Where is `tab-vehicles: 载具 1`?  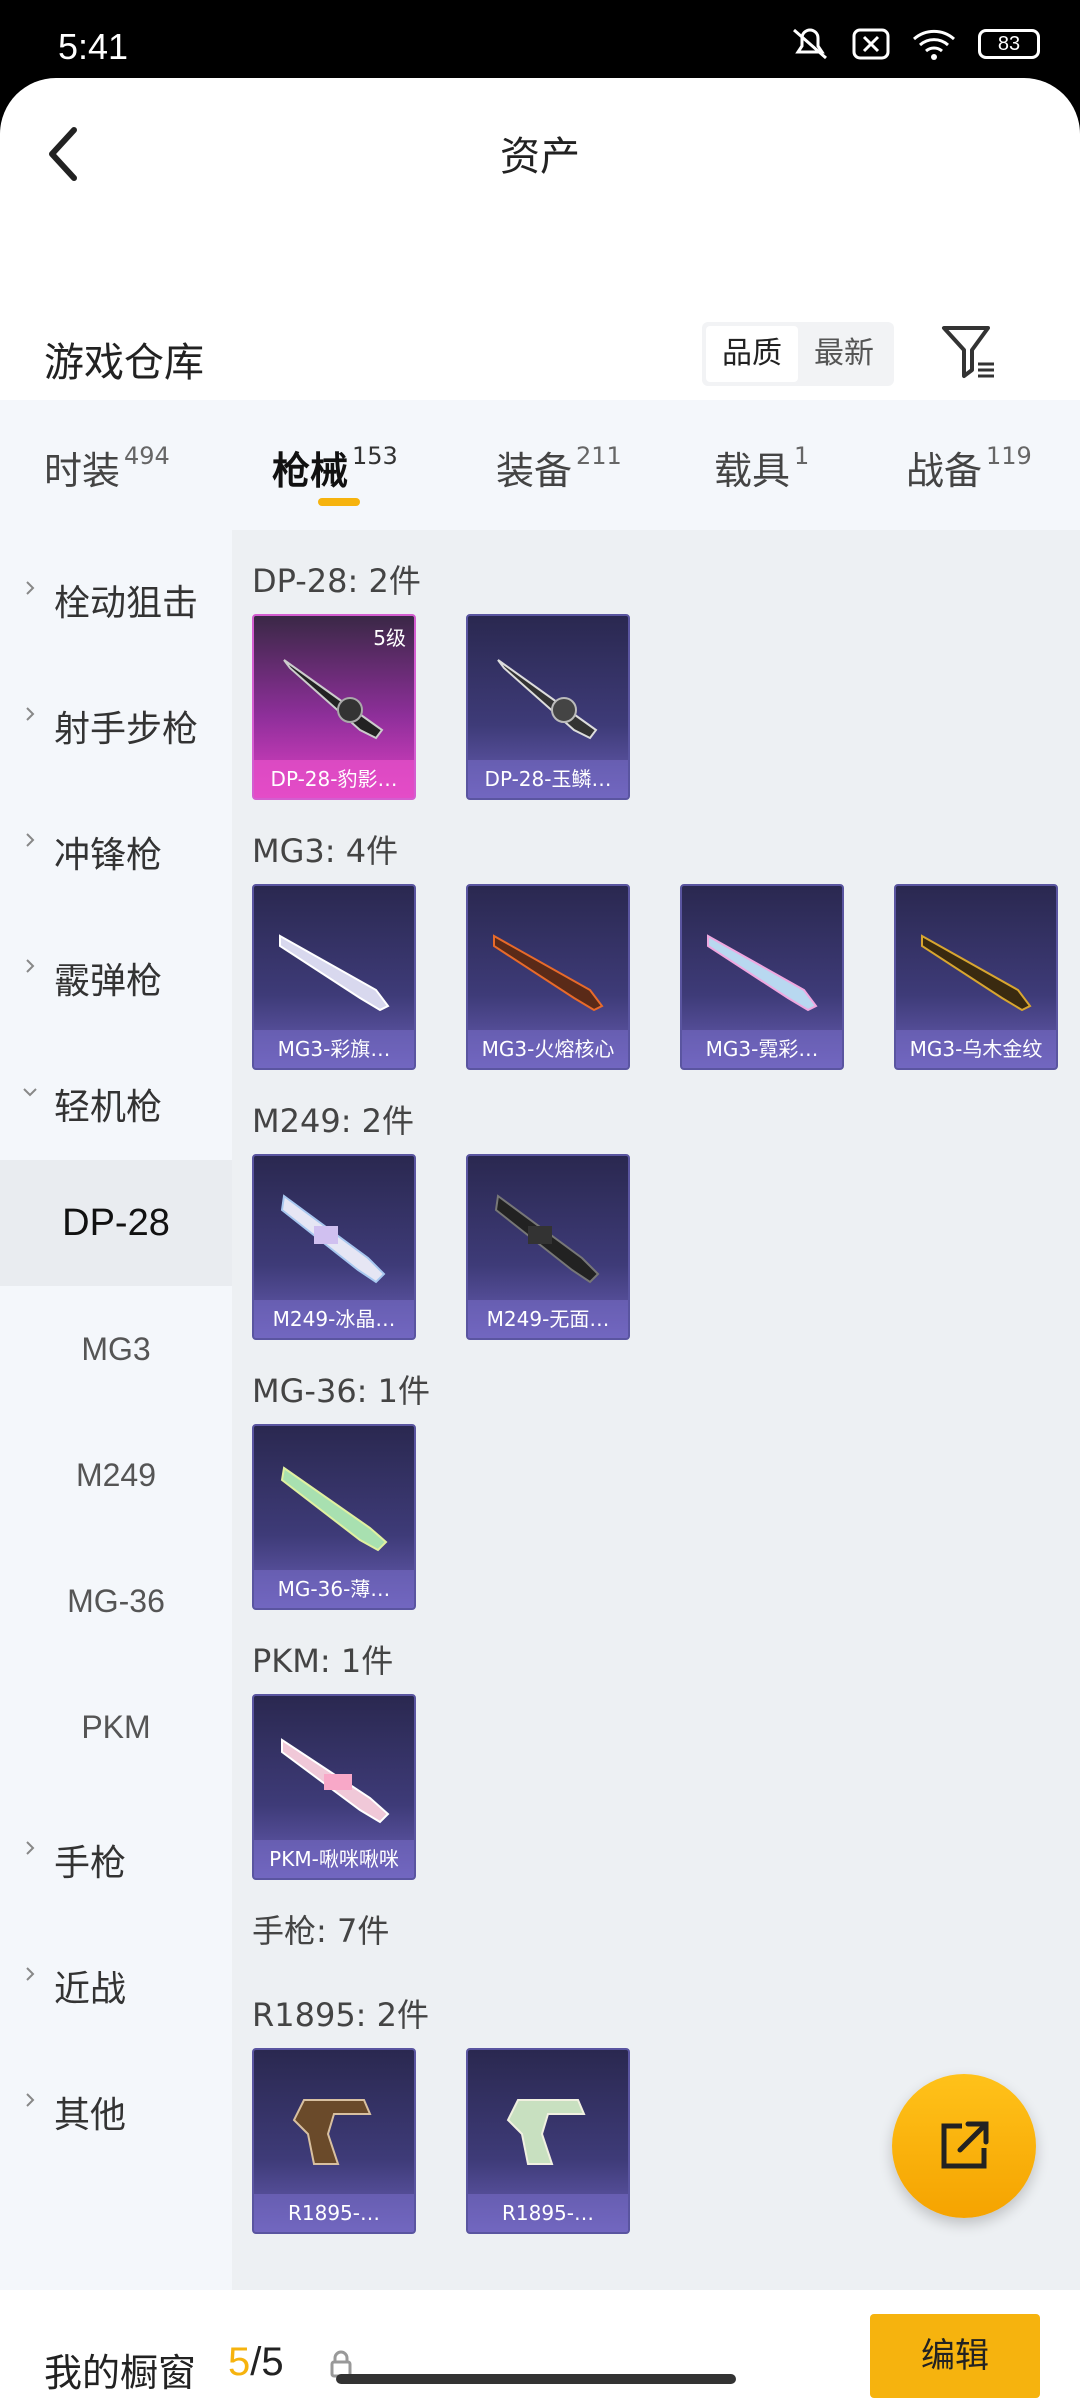
tab-vehicles: 载具 1 is located at coordinates (761, 467).